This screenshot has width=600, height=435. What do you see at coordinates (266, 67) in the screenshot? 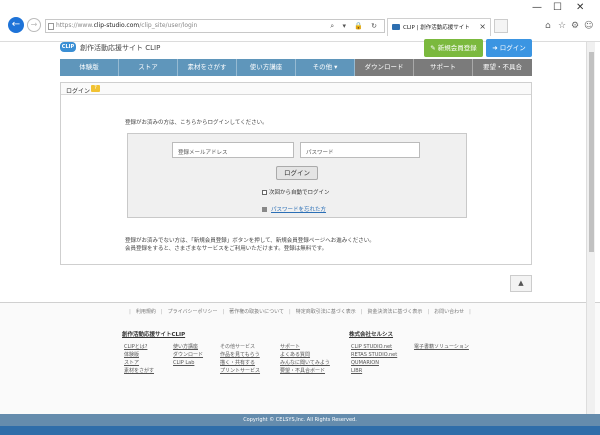
I see `nav-item-tutorials: 使い方講座` at bounding box center [266, 67].